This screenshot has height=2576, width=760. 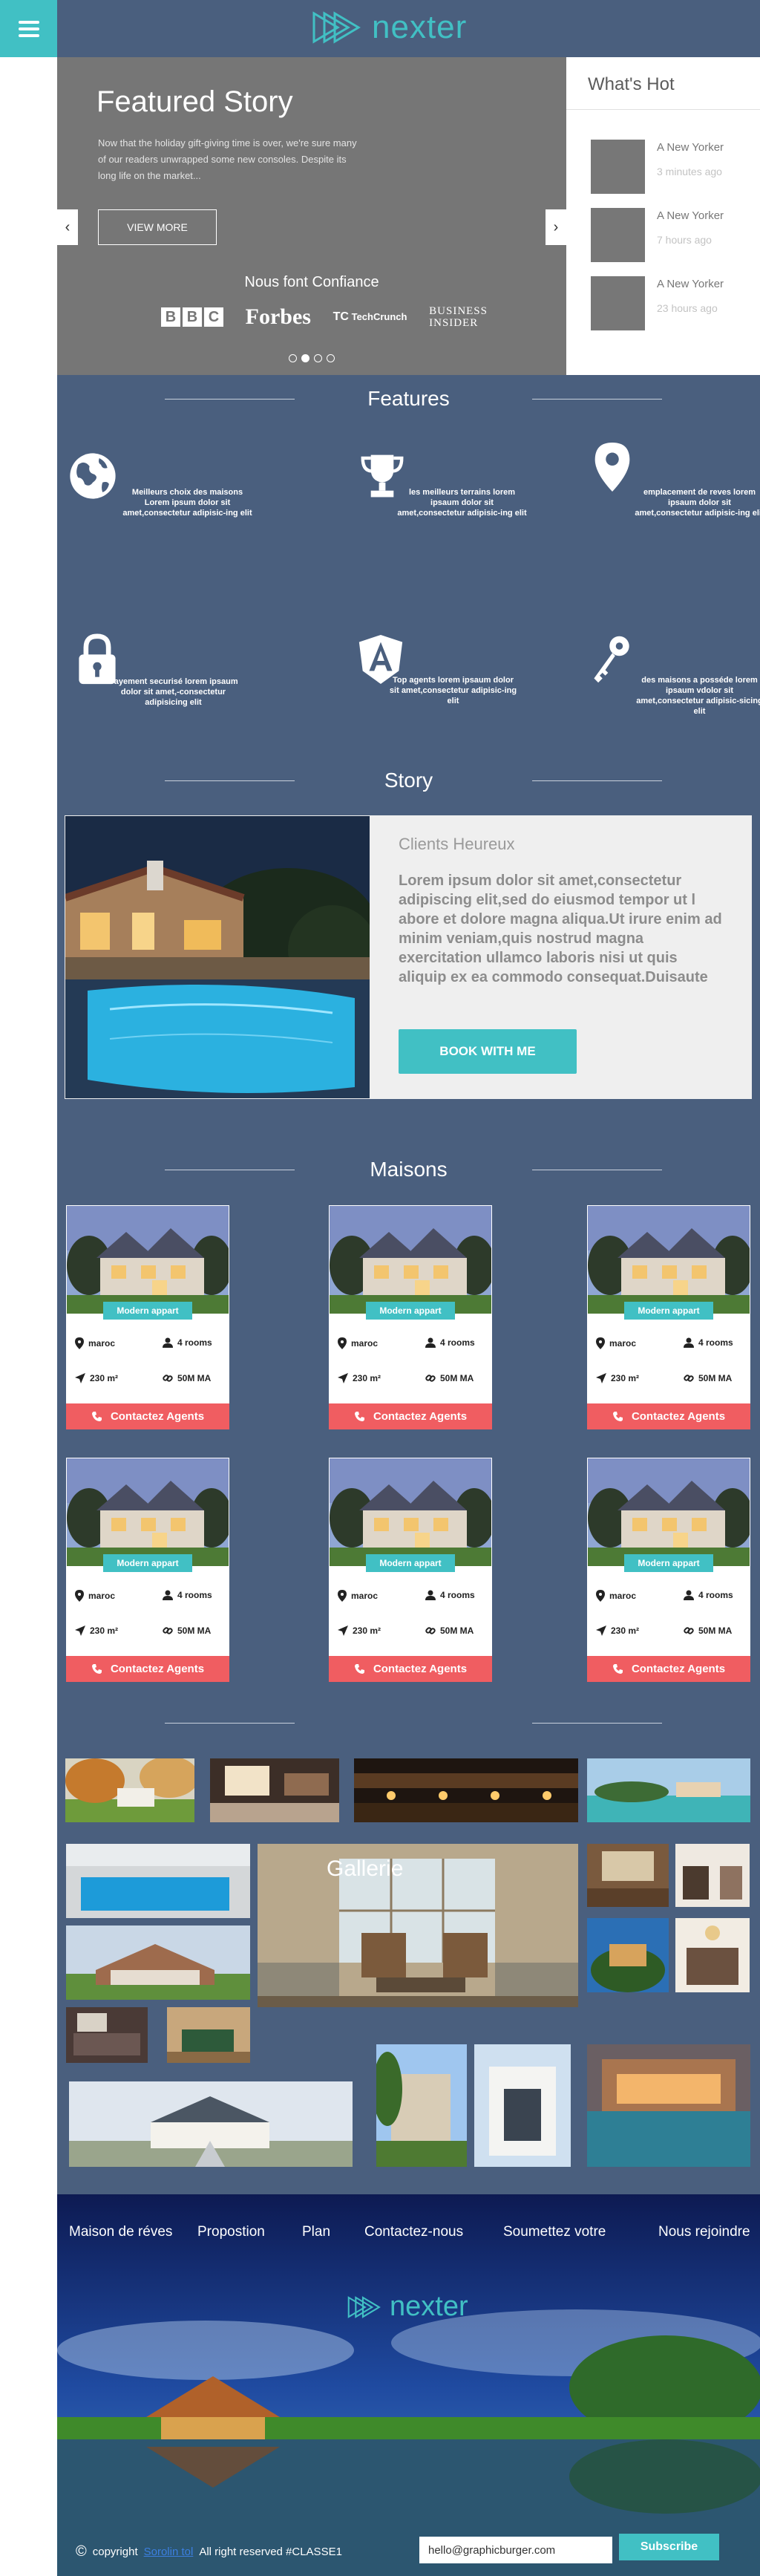 What do you see at coordinates (169, 2552) in the screenshot?
I see `copyright-link: Sorolin tol` at bounding box center [169, 2552].